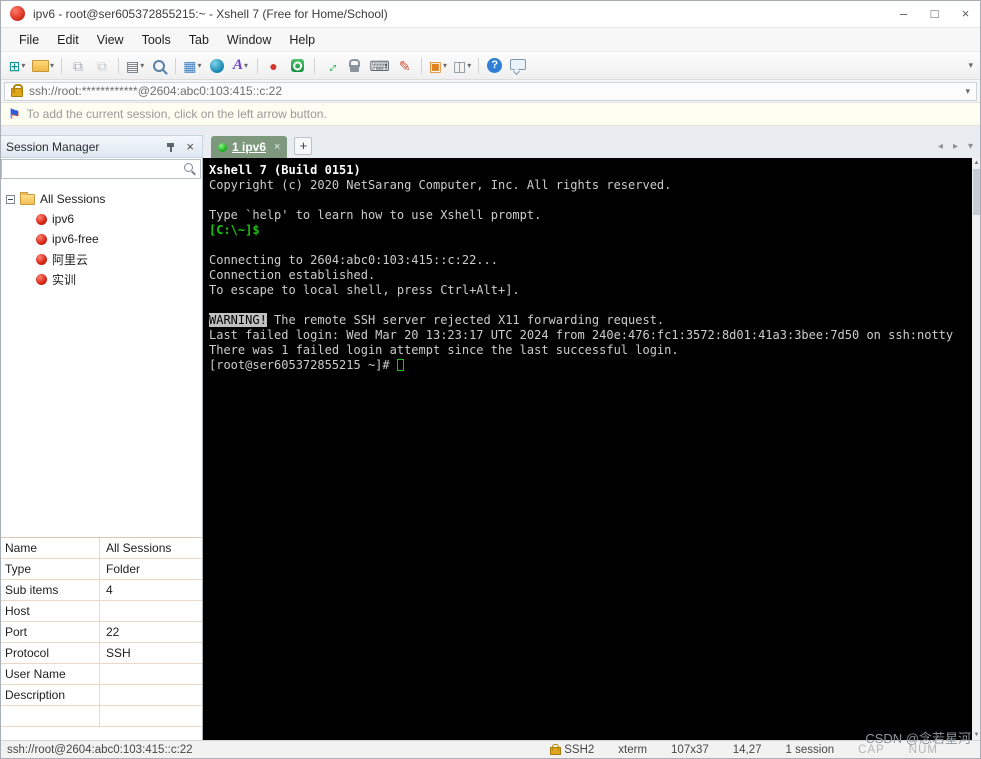 Image resolution: width=981 pixels, height=759 pixels. Describe the element at coordinates (277, 147) in the screenshot. I see `tab-close-icon: ×` at that location.